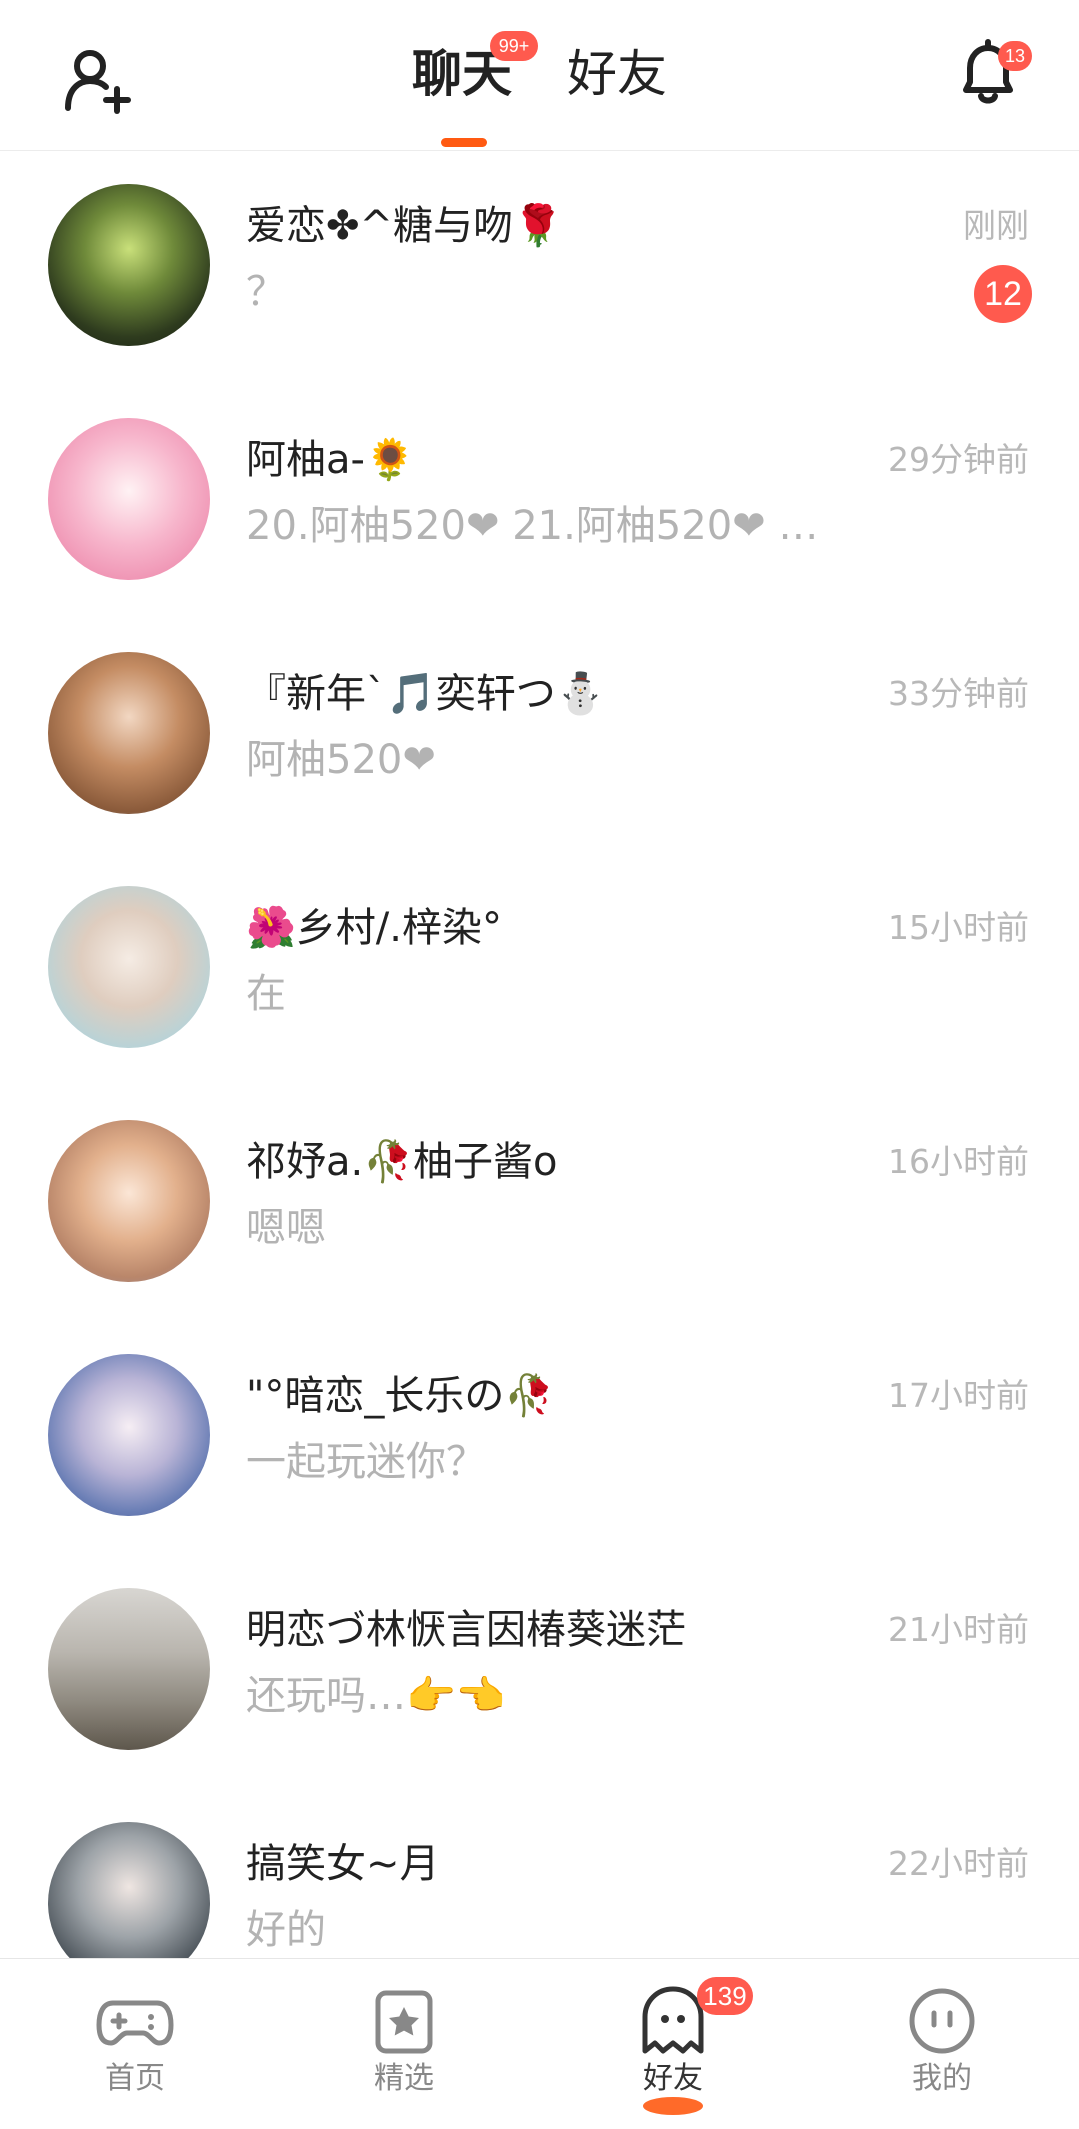  I want to click on message-time: 17小时前, so click(958, 1395).